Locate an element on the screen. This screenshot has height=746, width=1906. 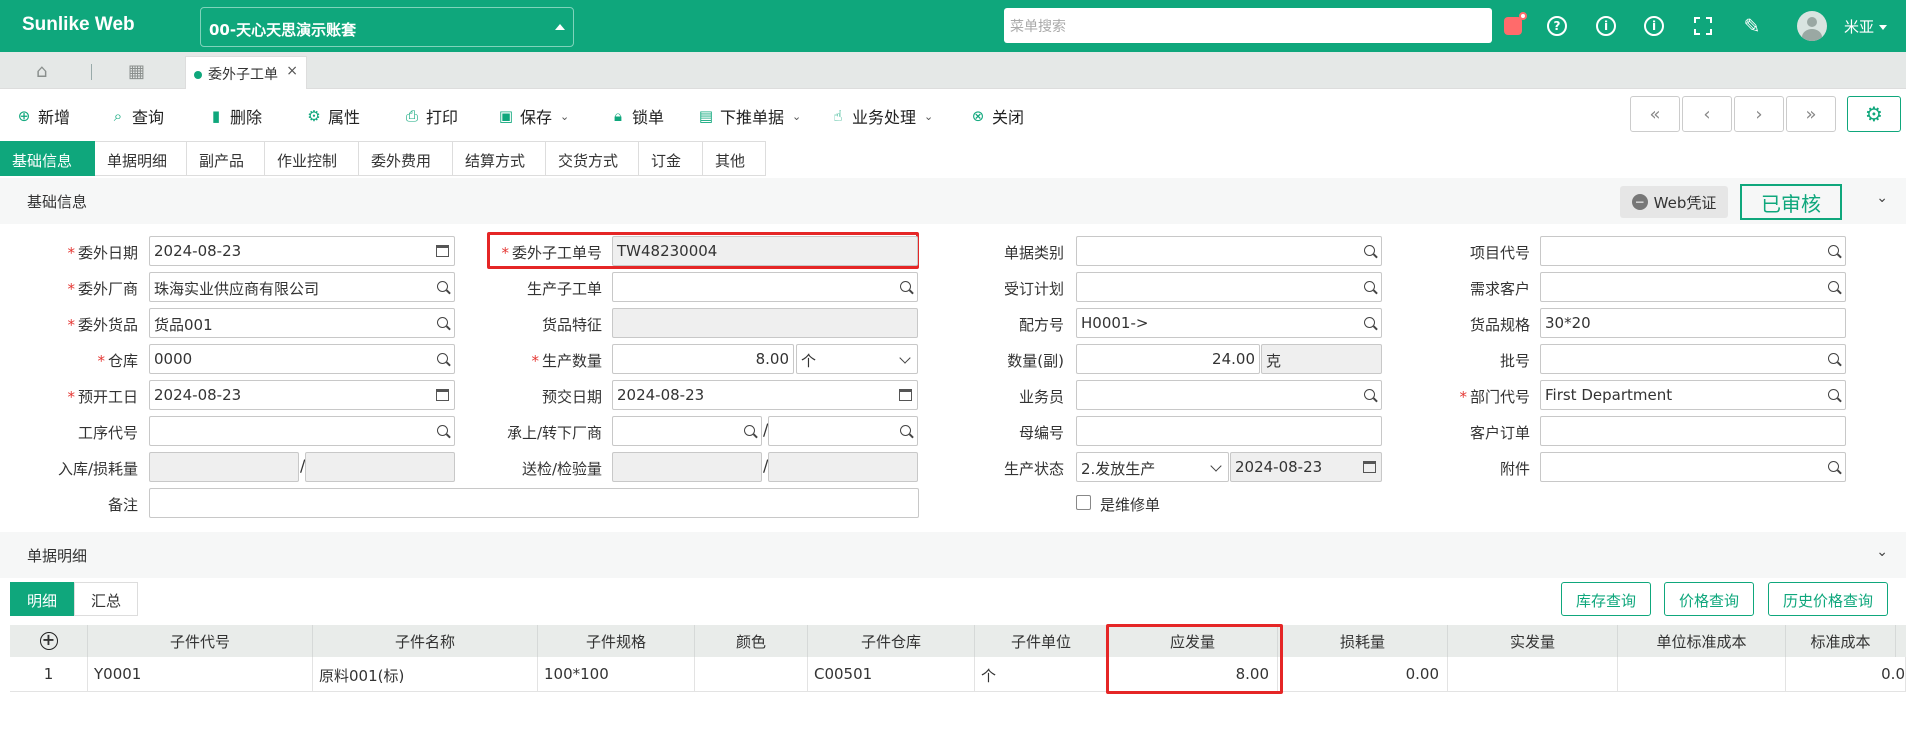
col-header: 损耗量 is located at coordinates (1363, 641).